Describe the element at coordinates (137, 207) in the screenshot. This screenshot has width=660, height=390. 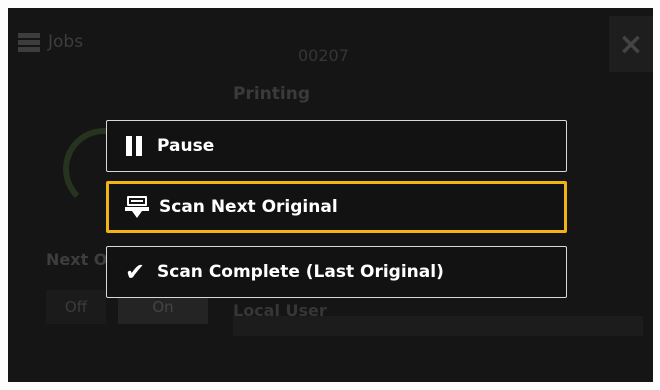
I see `scan-icon` at that location.